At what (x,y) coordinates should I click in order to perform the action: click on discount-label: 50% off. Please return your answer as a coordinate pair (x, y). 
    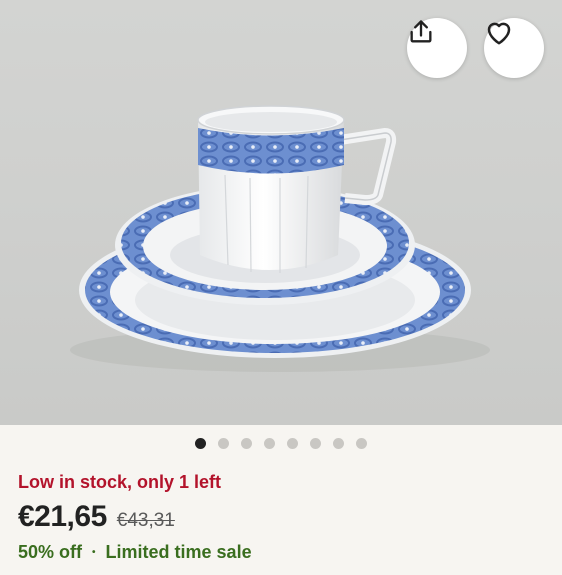
    Looking at the image, I should click on (50, 552).